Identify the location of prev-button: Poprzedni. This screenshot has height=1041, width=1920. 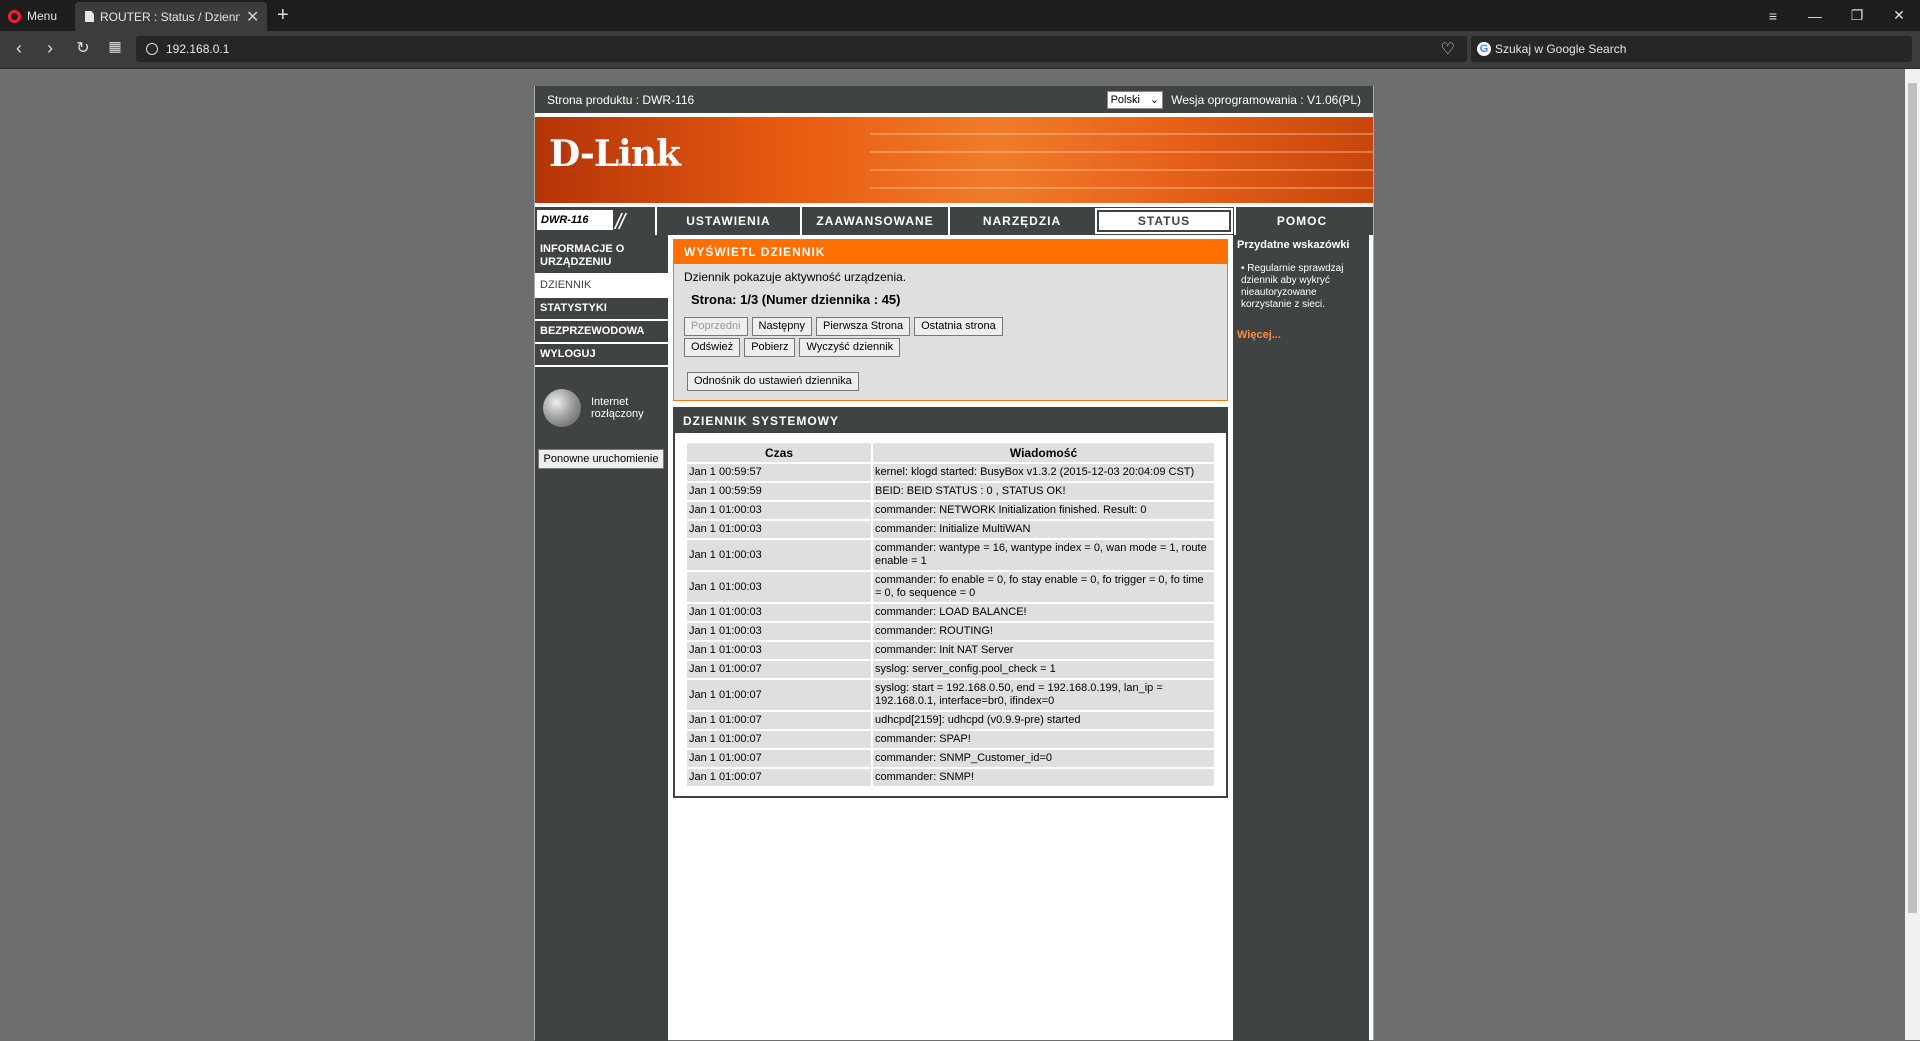
(716, 326).